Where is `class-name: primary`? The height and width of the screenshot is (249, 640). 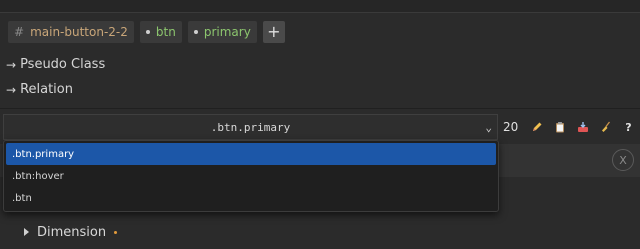 class-name: primary is located at coordinates (227, 32).